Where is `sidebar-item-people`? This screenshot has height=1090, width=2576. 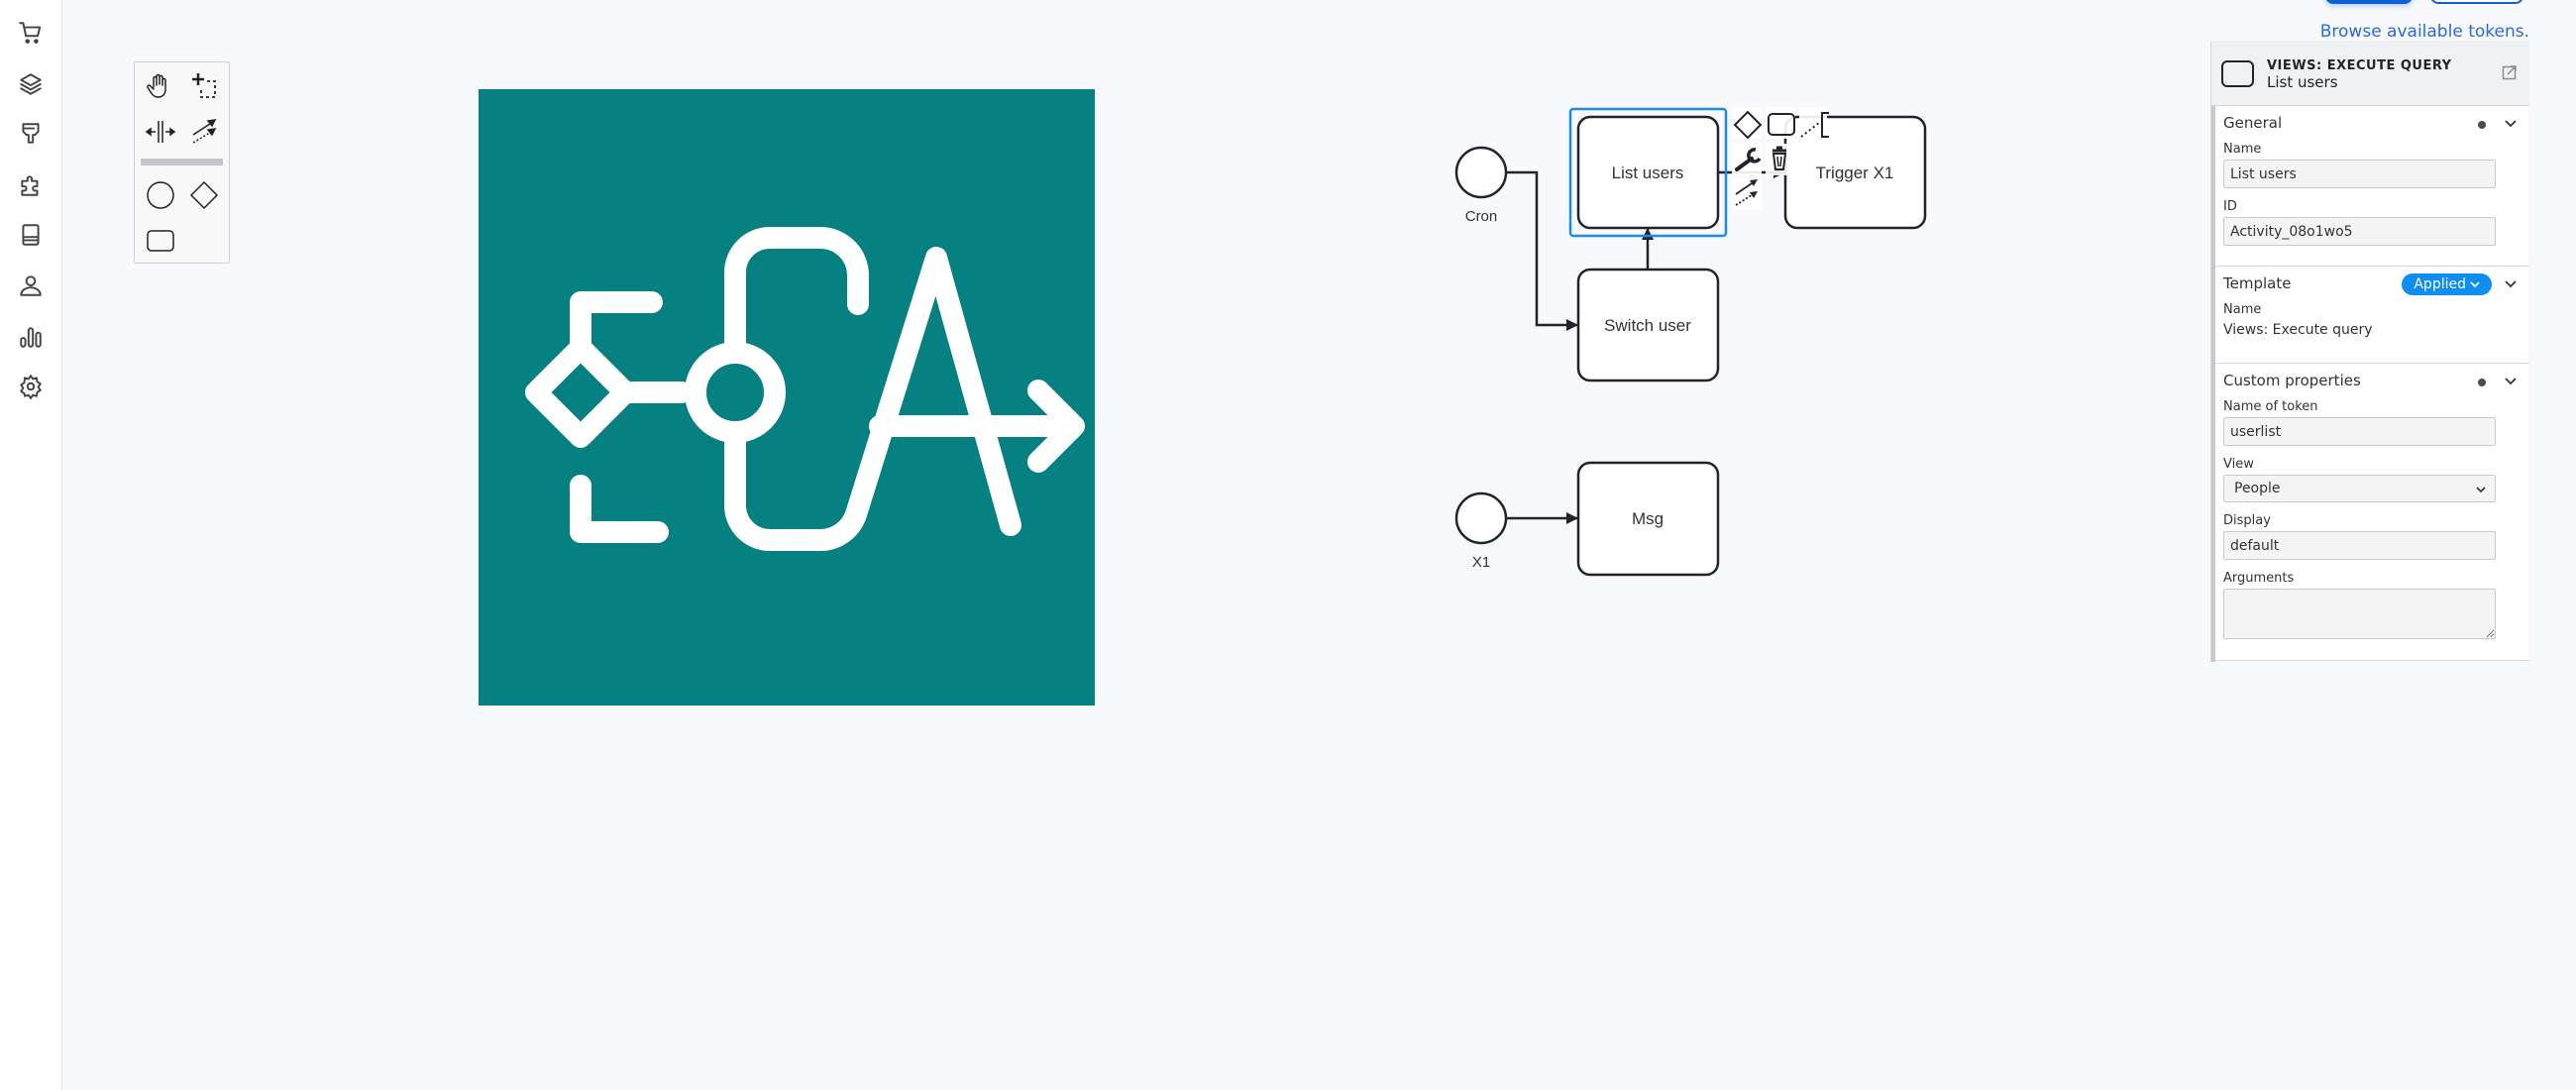
sidebar-item-people is located at coordinates (31, 285).